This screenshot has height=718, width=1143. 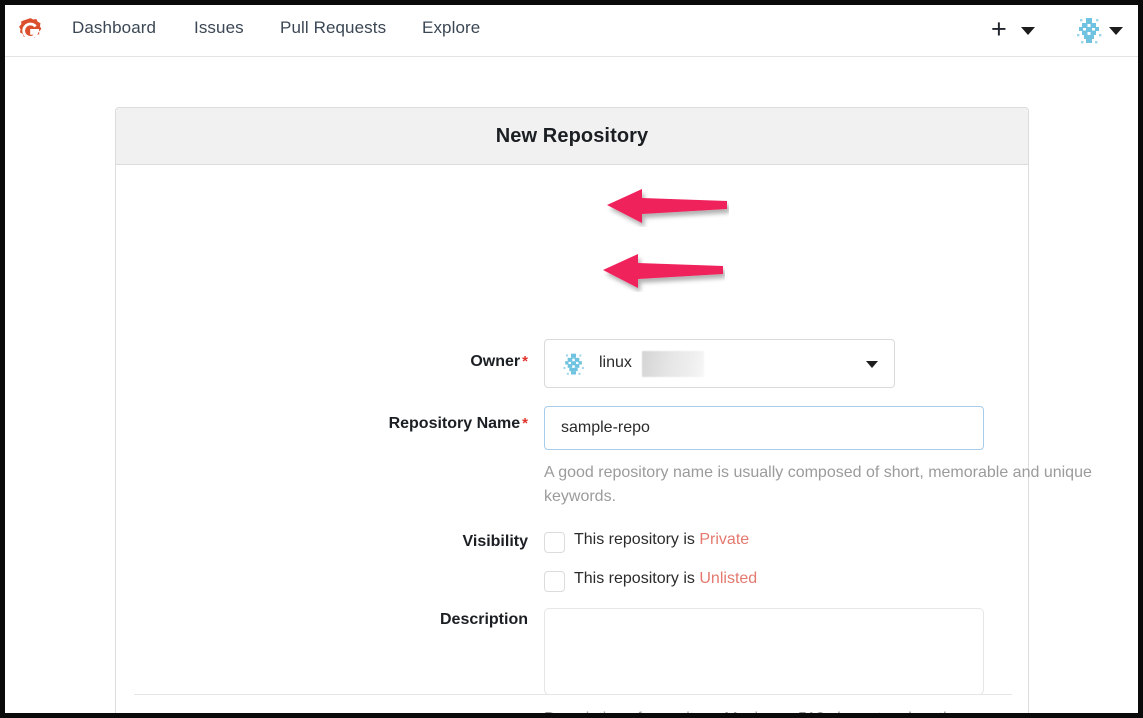 I want to click on required-marker-repository-name: *, so click(x=525, y=423).